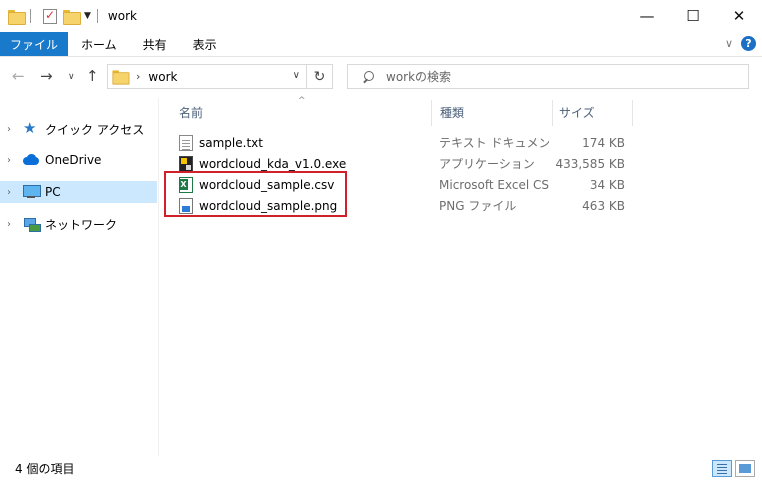 This screenshot has height=481, width=762. What do you see at coordinates (607, 184) in the screenshot?
I see `file-size: 34 KB` at bounding box center [607, 184].